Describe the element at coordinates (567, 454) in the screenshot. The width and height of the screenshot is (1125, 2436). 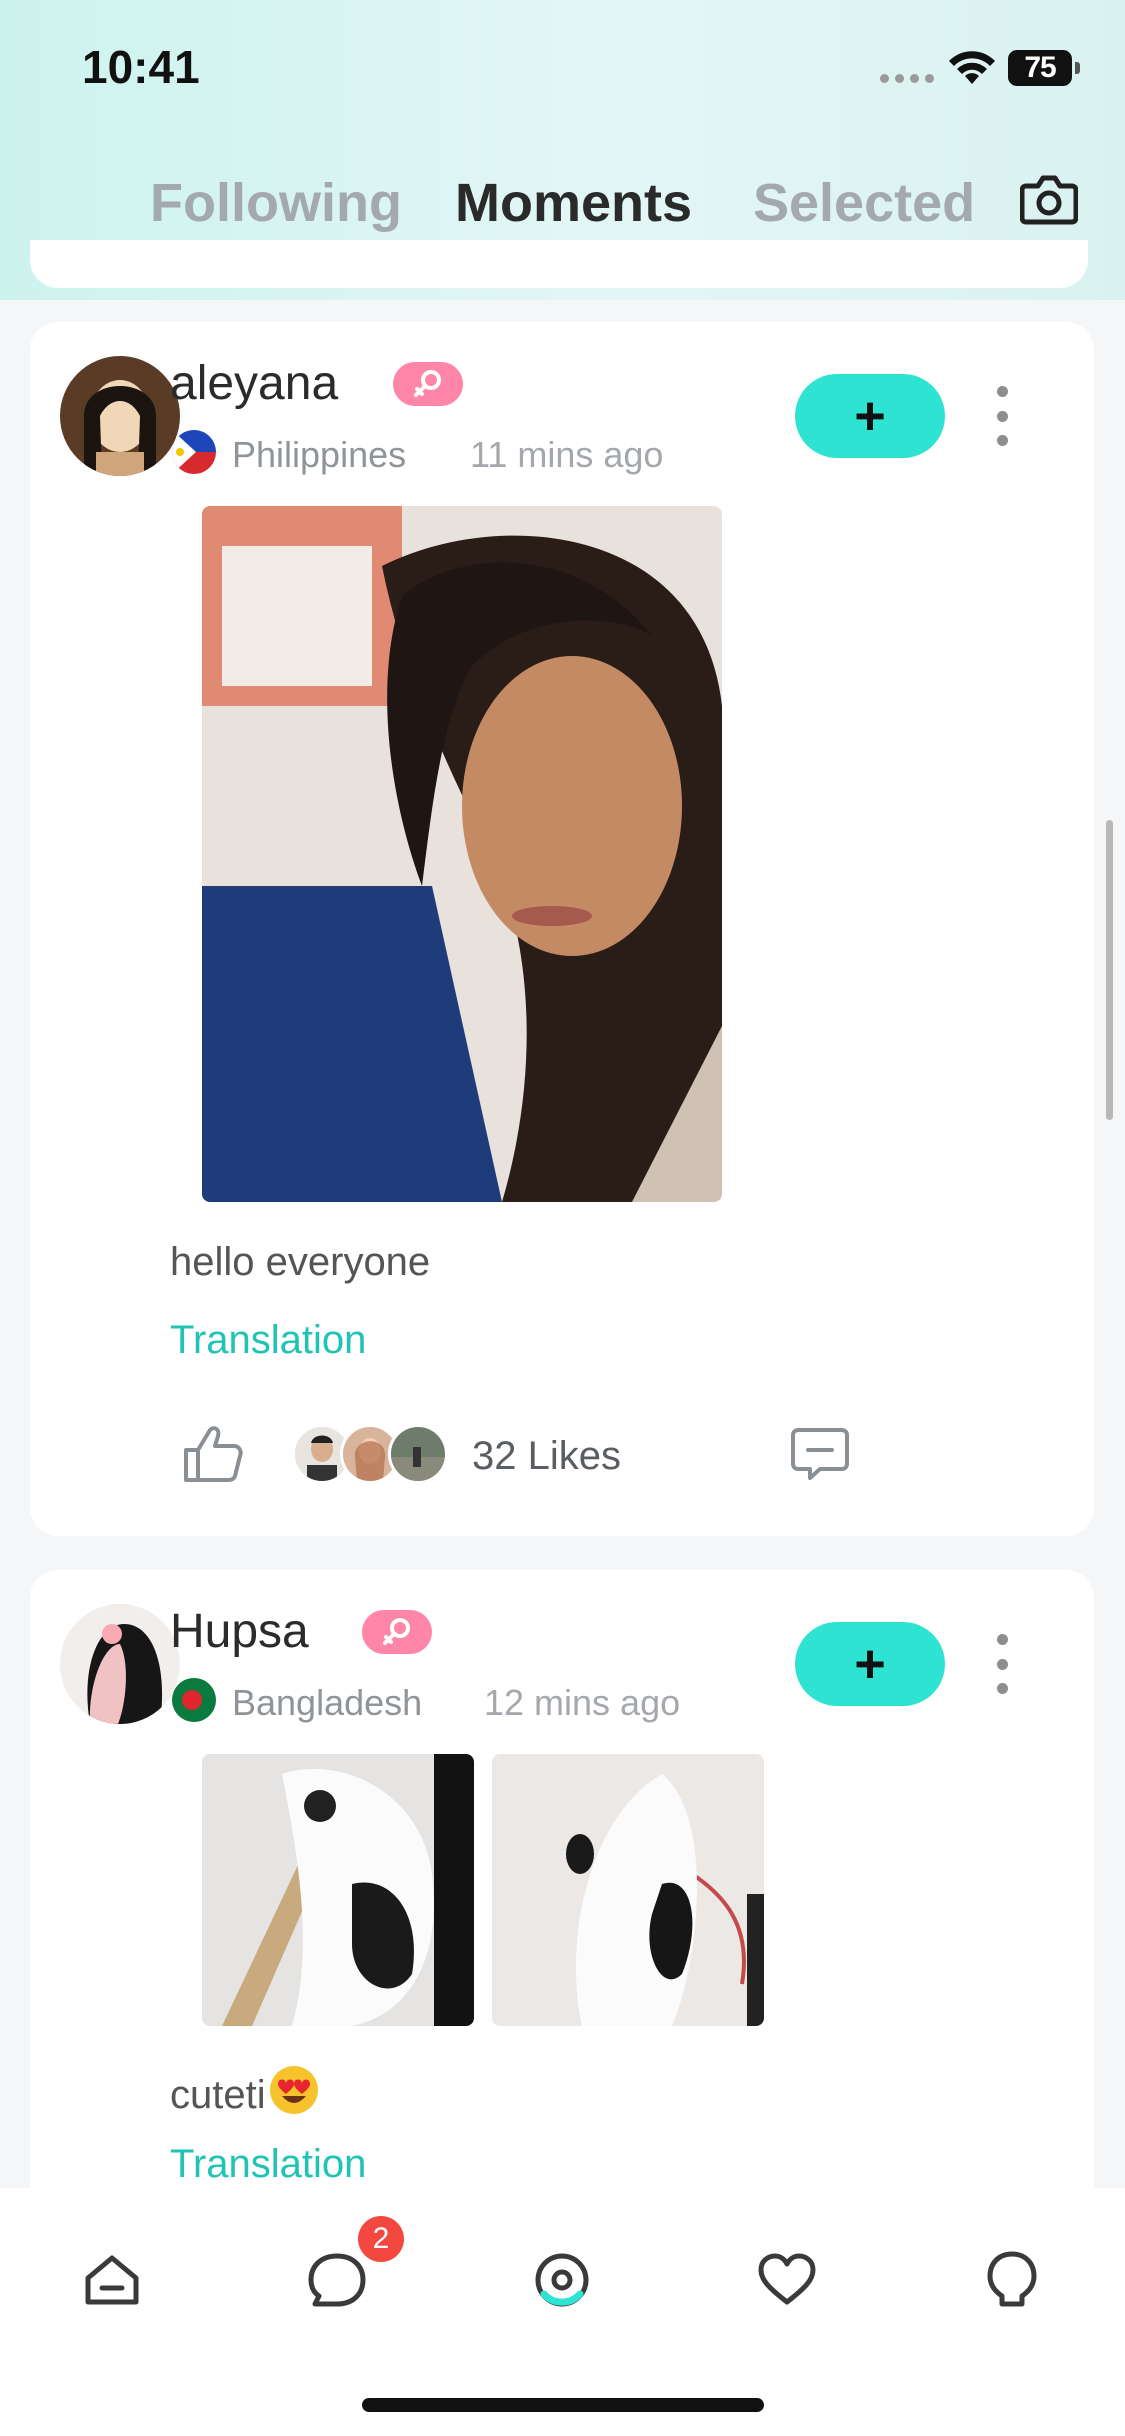
I see `post-time: 11 mins ago` at that location.